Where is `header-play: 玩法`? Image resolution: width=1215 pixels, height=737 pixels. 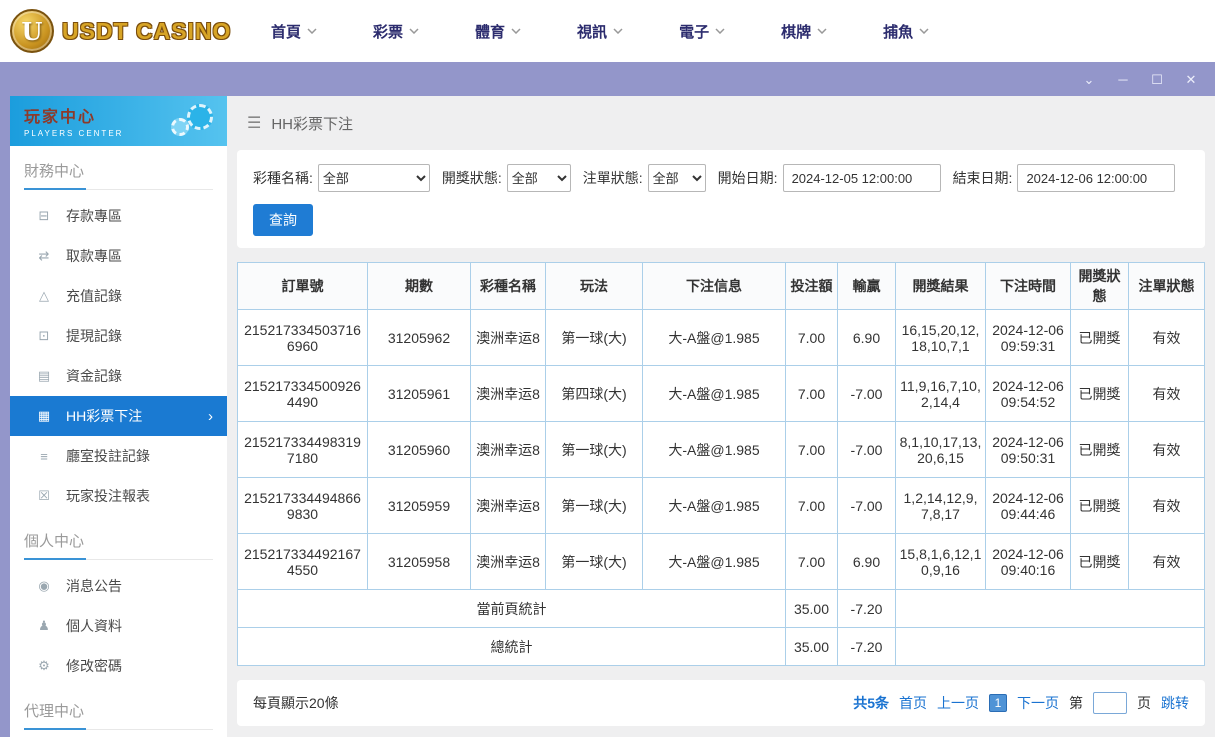 header-play: 玩法 is located at coordinates (594, 286).